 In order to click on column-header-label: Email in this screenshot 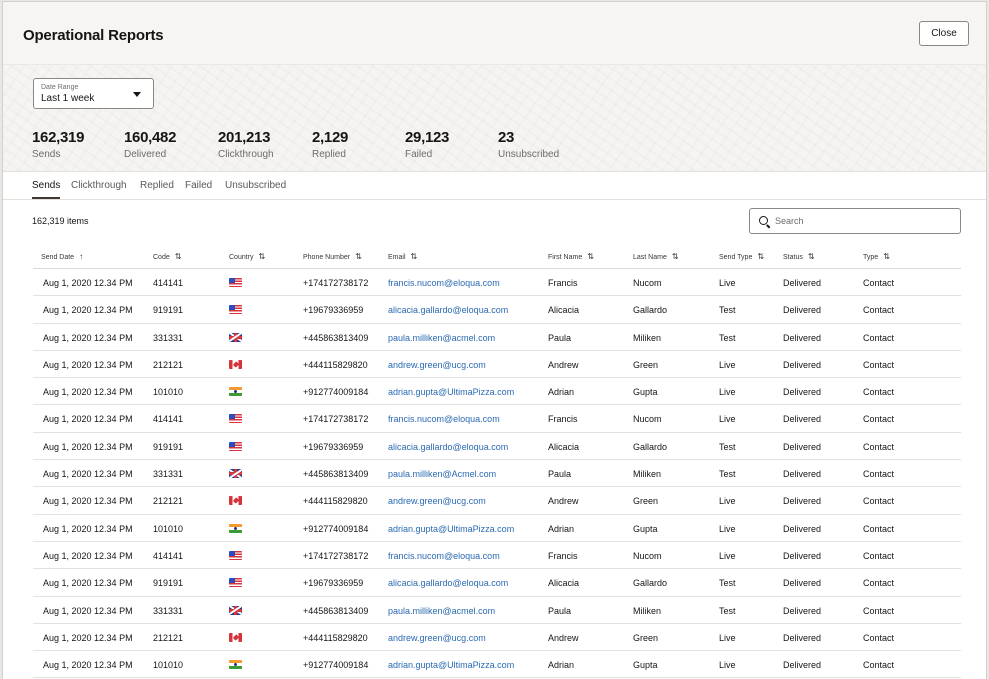, I will do `click(397, 257)`.